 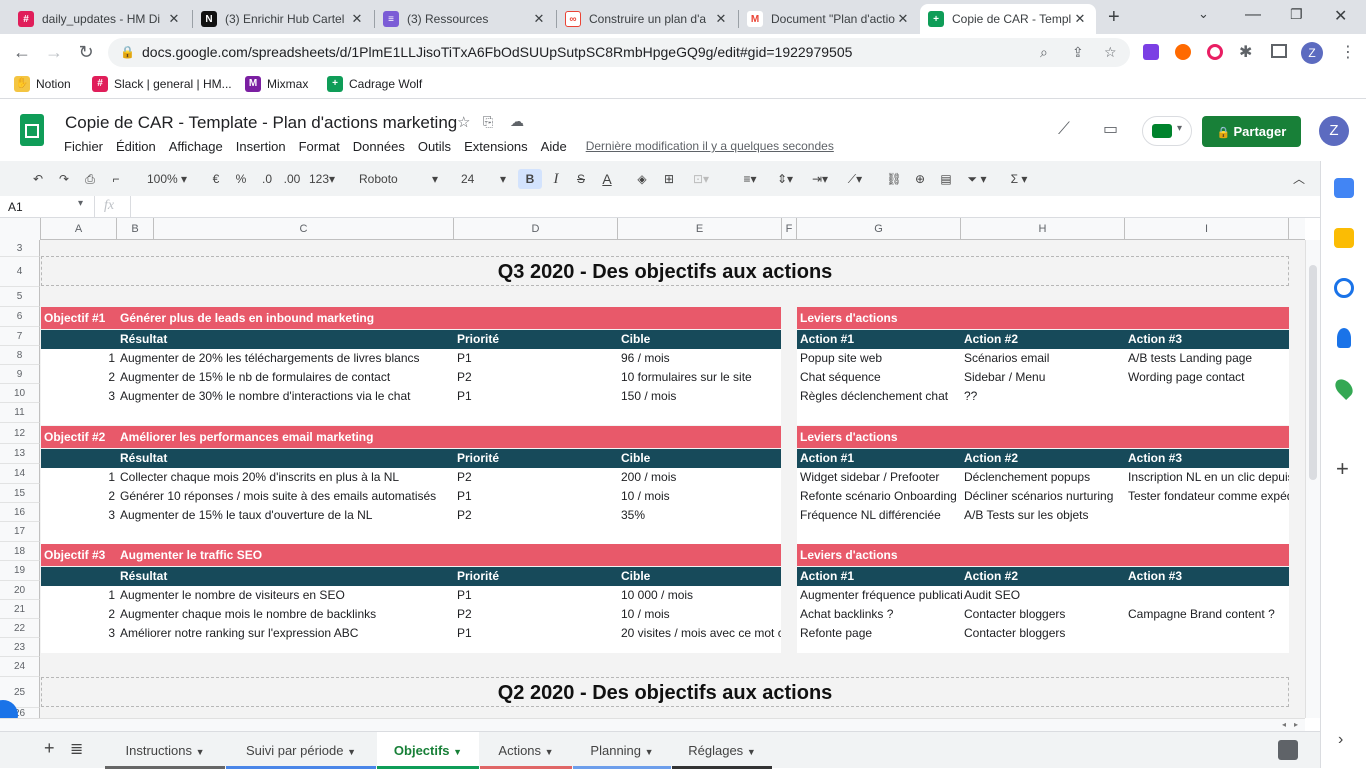 I want to click on row-header: 14, so click(x=20, y=474).